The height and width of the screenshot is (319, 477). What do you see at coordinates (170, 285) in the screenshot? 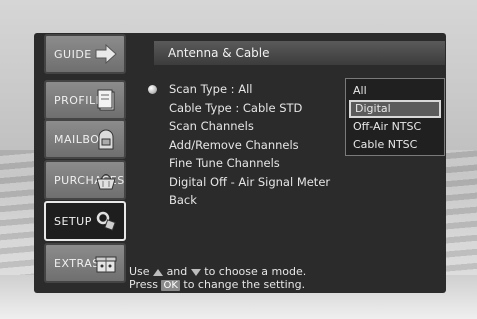
I see `ok-key-badge: OK` at bounding box center [170, 285].